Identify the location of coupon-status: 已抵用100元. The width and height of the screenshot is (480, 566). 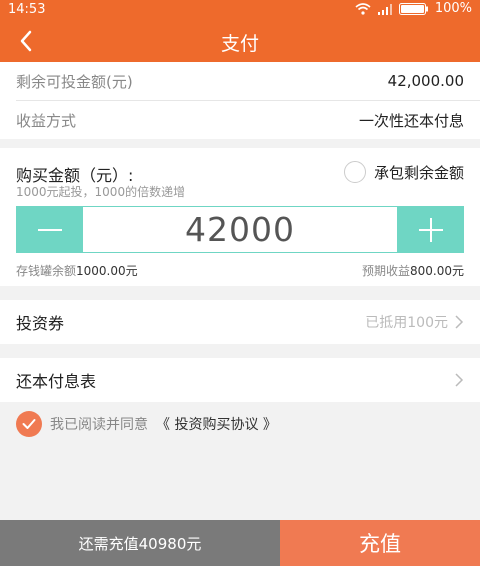
(414, 322).